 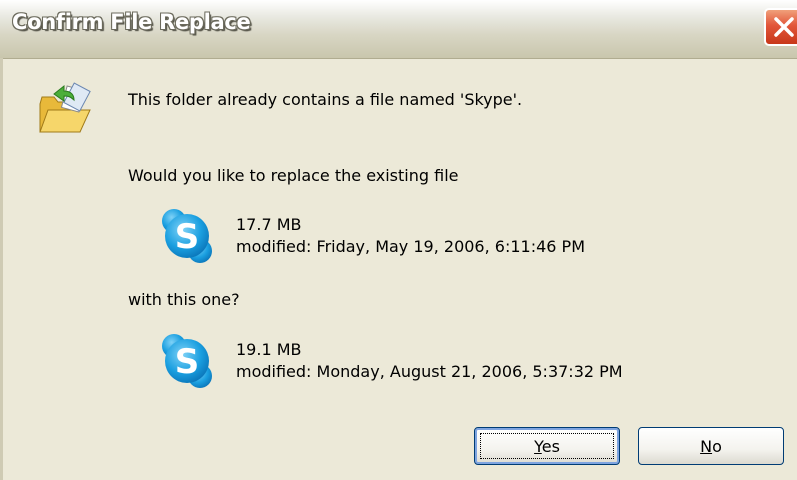 I want to click on close-icon, so click(x=784, y=27).